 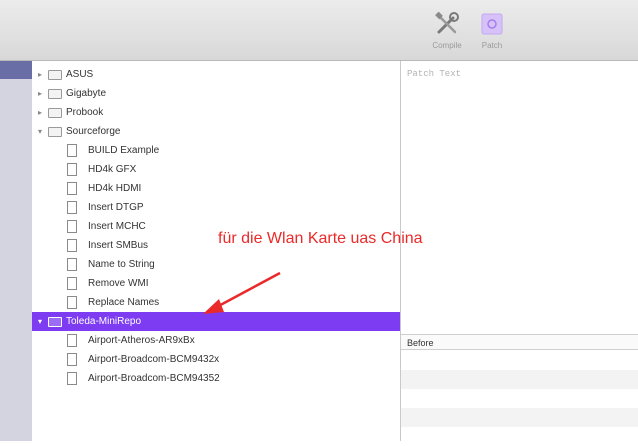 What do you see at coordinates (519, 342) in the screenshot?
I see `before-column-header: Before` at bounding box center [519, 342].